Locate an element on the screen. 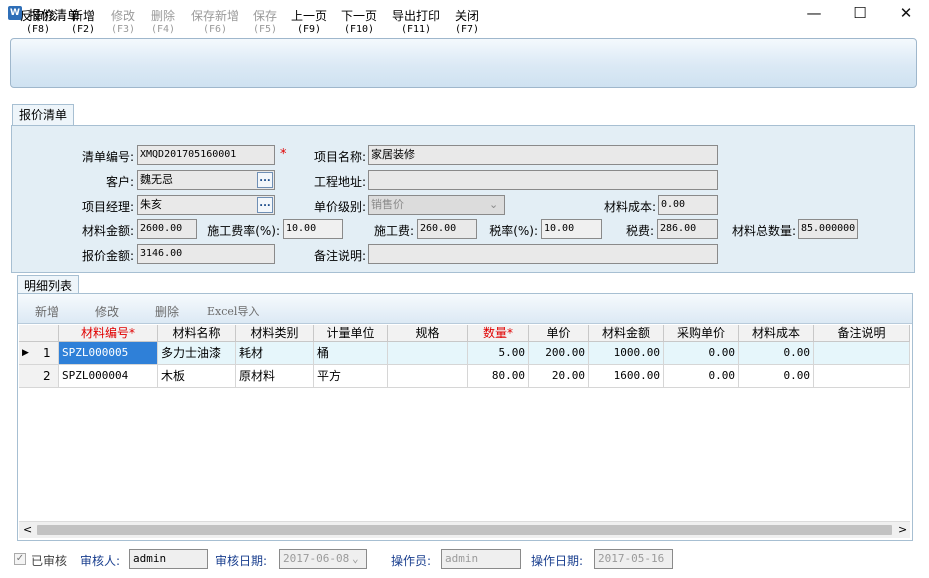 The height and width of the screenshot is (578, 929). add-button: 新增 (F2) is located at coordinates (83, 23).